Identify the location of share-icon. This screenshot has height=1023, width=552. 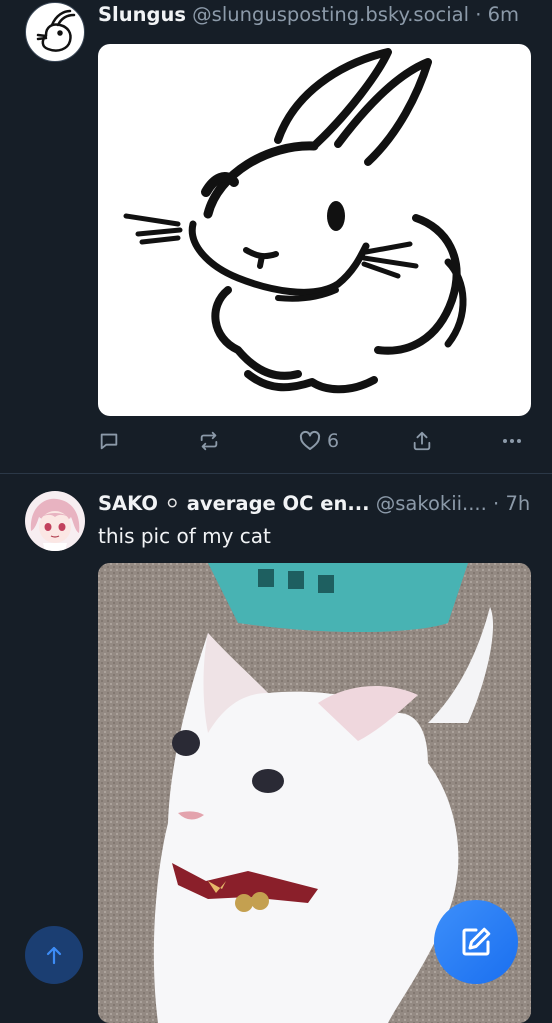
(422, 441).